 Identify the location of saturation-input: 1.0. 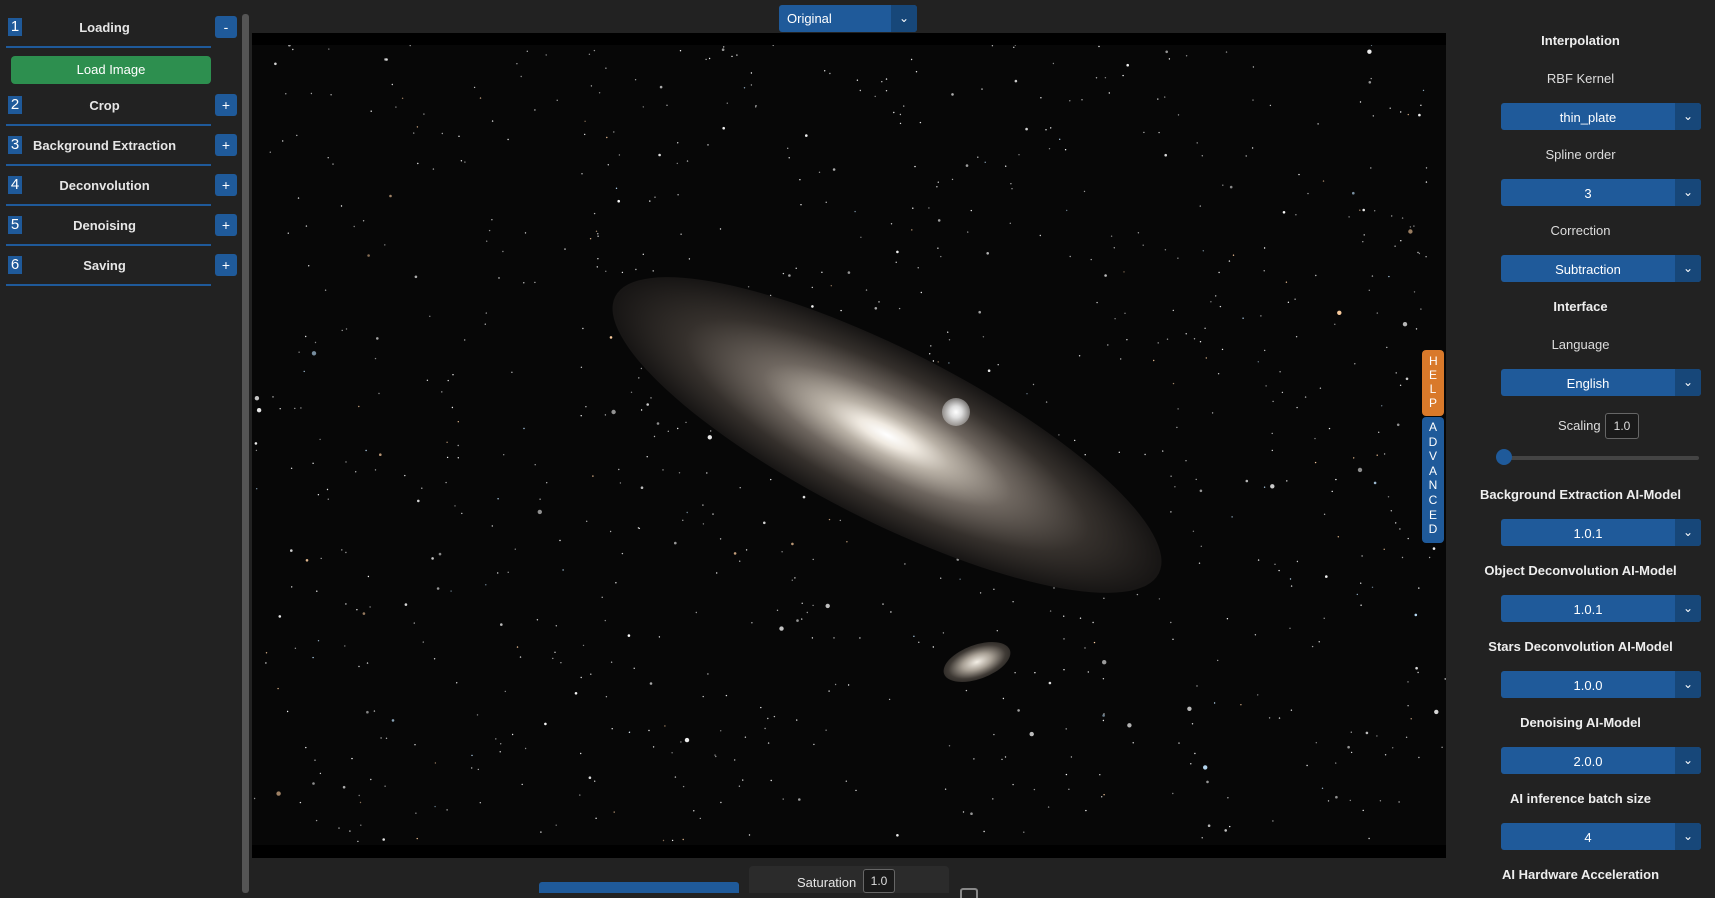
(879, 881).